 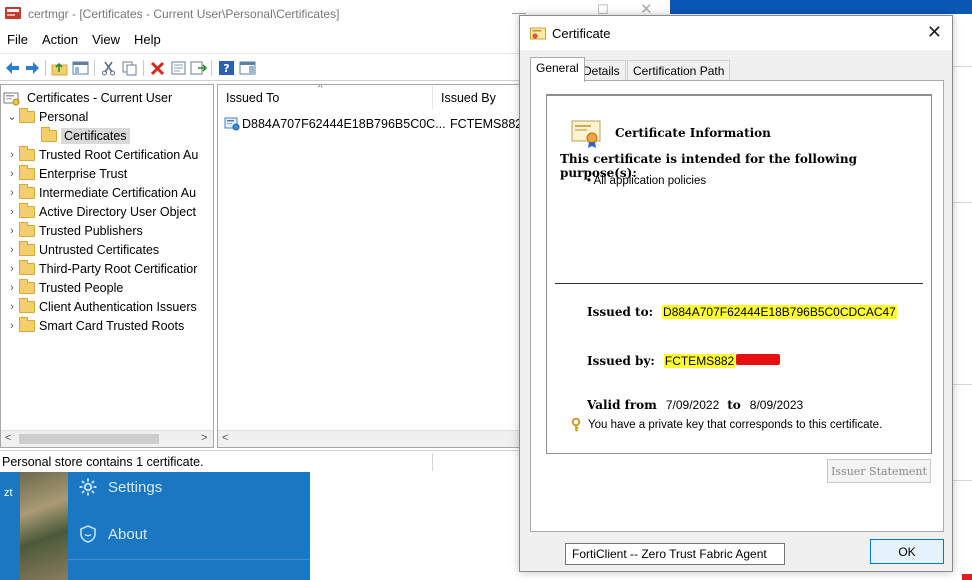 I want to click on ok-button: OK, so click(x=907, y=551).